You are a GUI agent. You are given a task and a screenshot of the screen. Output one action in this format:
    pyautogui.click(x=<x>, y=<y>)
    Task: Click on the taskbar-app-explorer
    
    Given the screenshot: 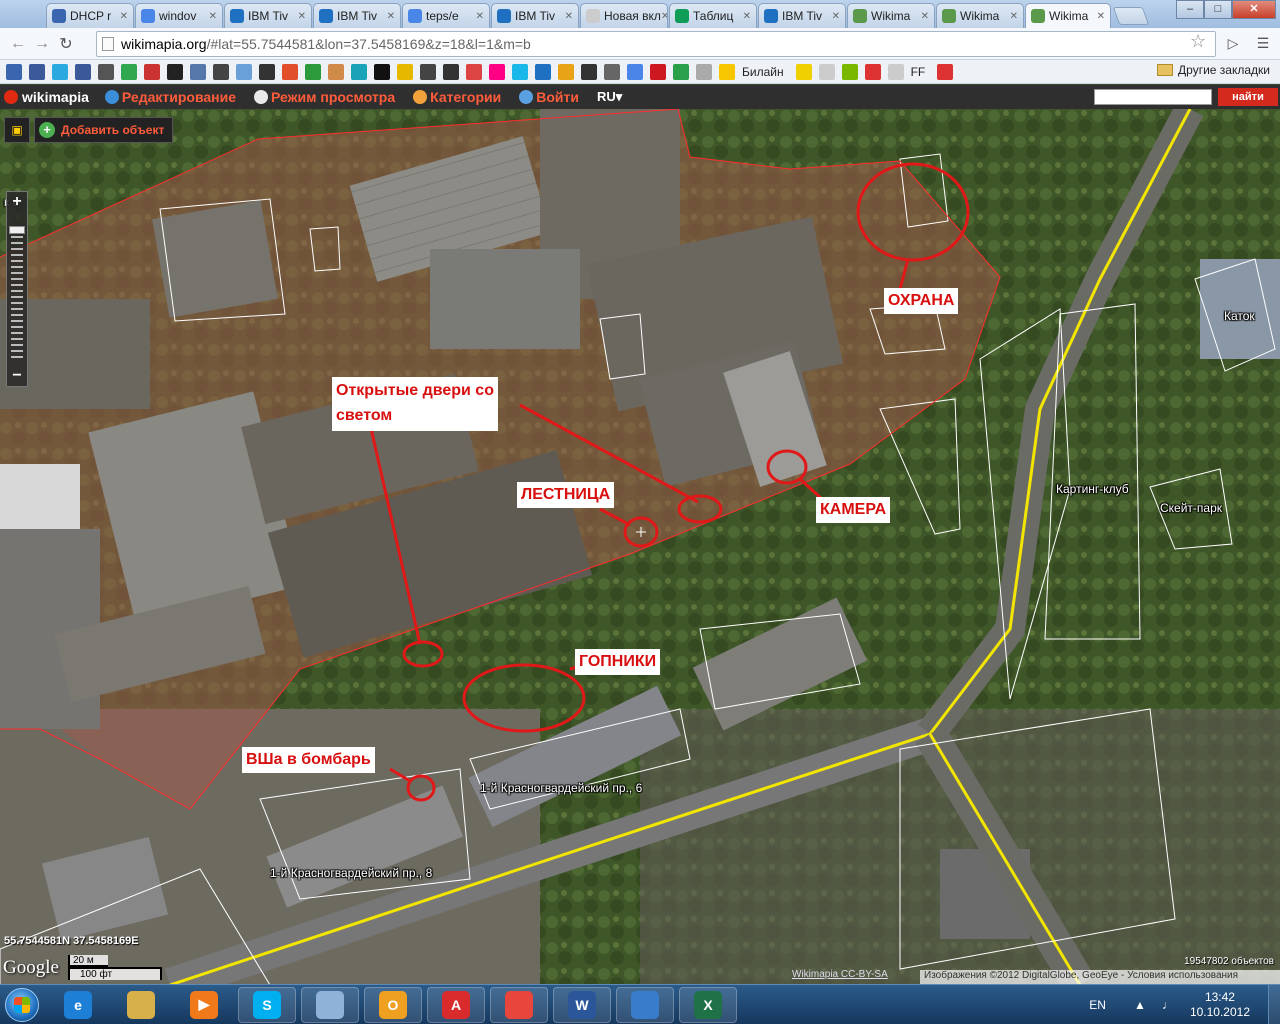 What is the action you would take?
    pyautogui.click(x=141, y=1005)
    